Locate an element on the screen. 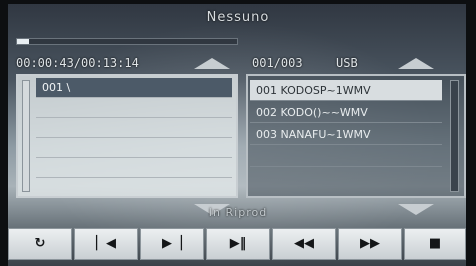  fast-forward-button: ▶▶ is located at coordinates (370, 244).